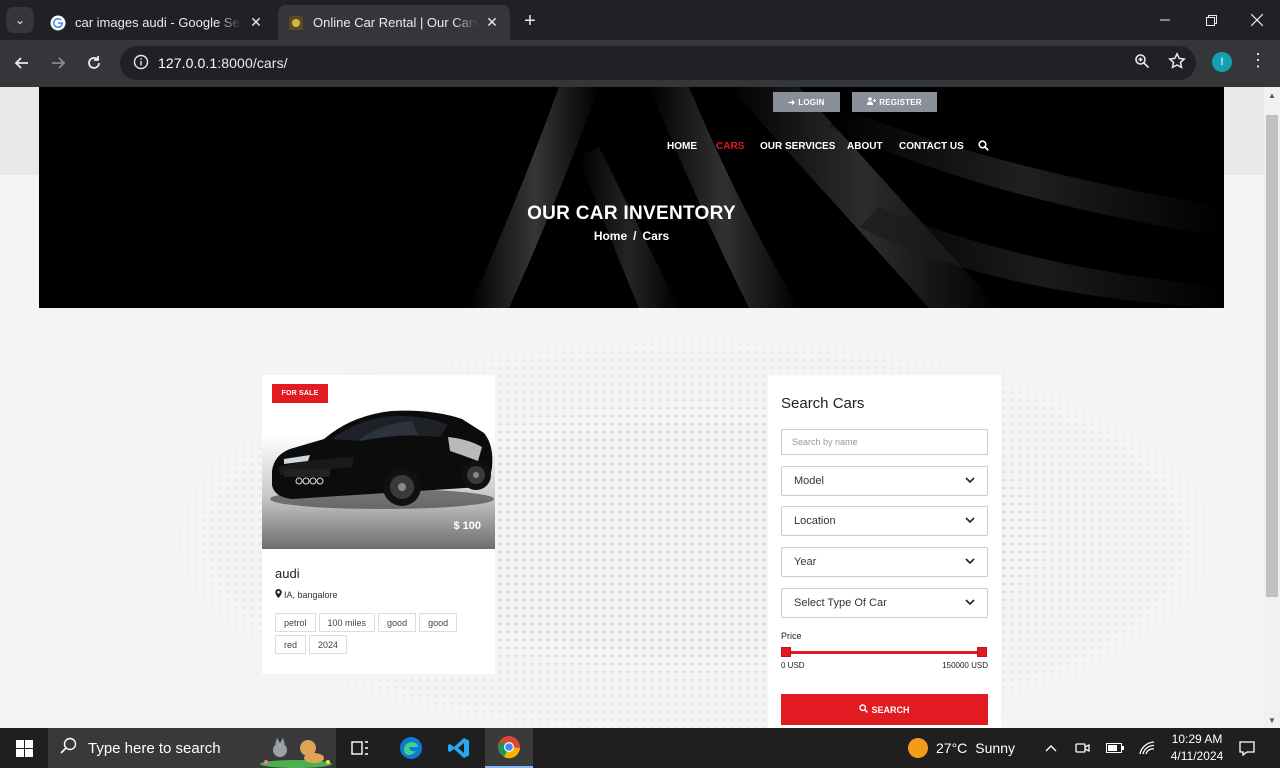 This screenshot has width=1280, height=768. Describe the element at coordinates (884, 481) in the screenshot. I see `model-select: Model` at that location.